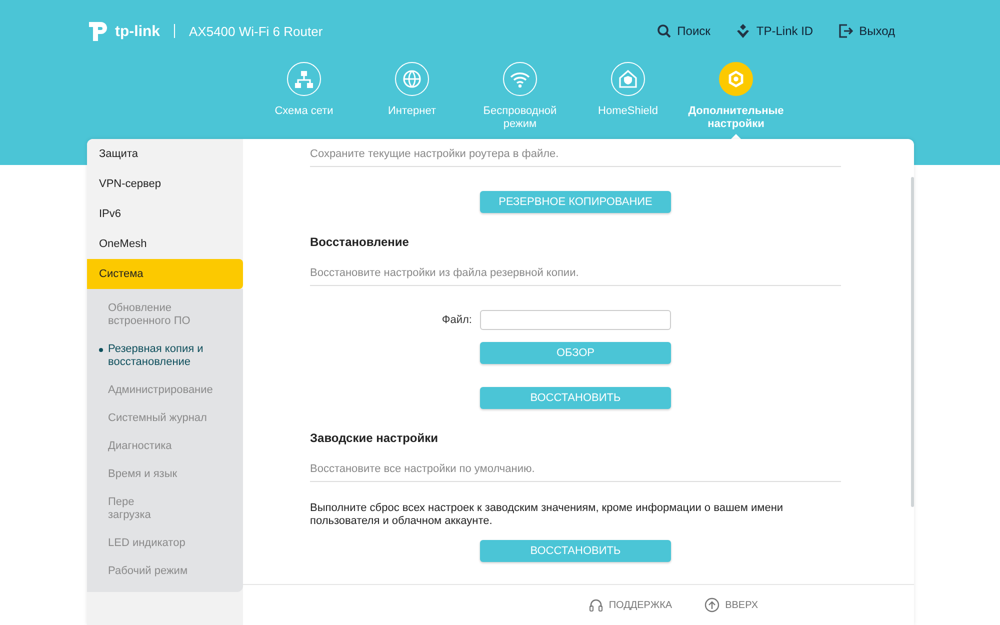 The height and width of the screenshot is (625, 1000). What do you see at coordinates (575, 320) in the screenshot?
I see `file-field` at bounding box center [575, 320].